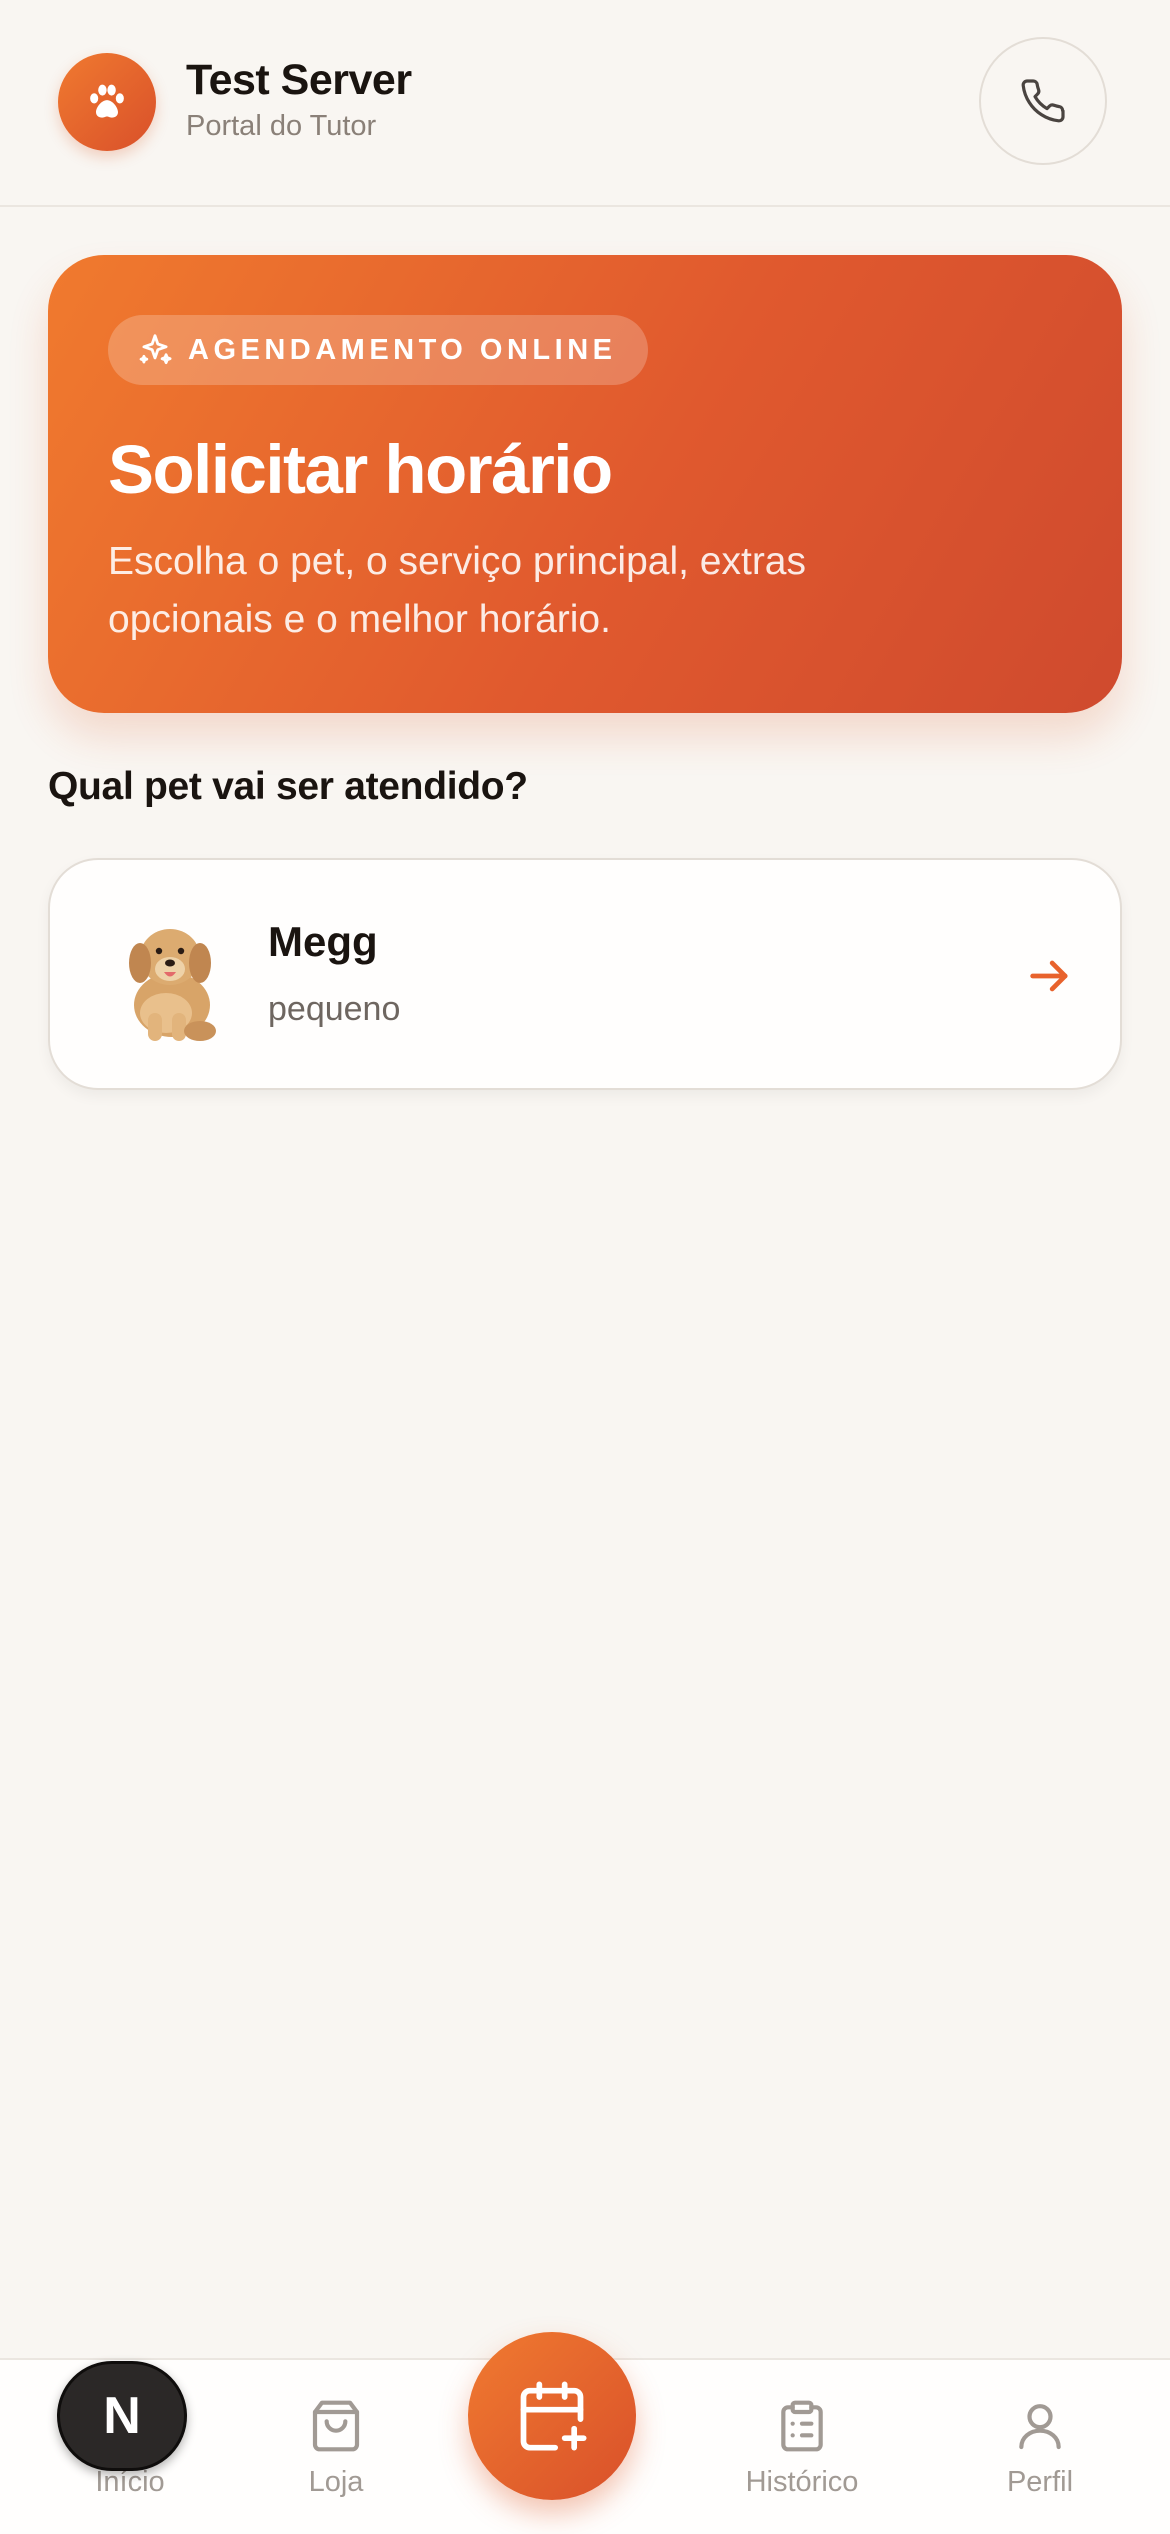  I want to click on online-booking-badge: AGENDAMENTO ONLINE, so click(378, 350).